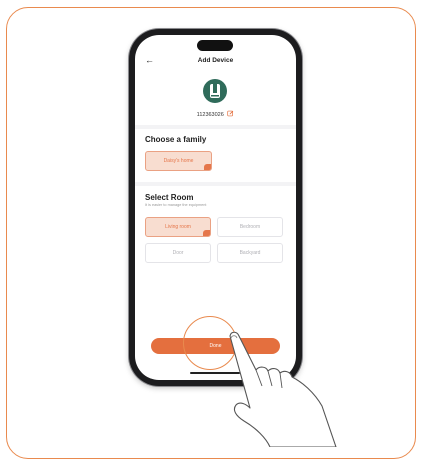 This screenshot has width=422, height=459. Describe the element at coordinates (215, 60) in the screenshot. I see `page-title: Add Device` at that location.